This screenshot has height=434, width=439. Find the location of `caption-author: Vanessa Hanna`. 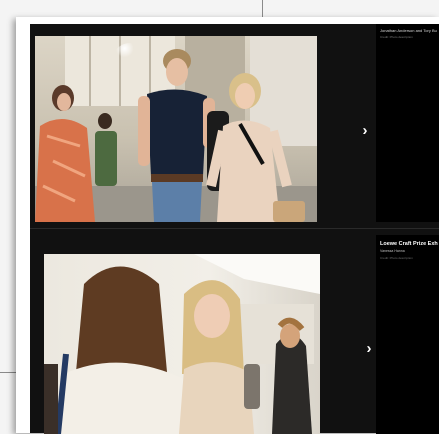

caption-author: Vanessa Hanna is located at coordinates (392, 251).